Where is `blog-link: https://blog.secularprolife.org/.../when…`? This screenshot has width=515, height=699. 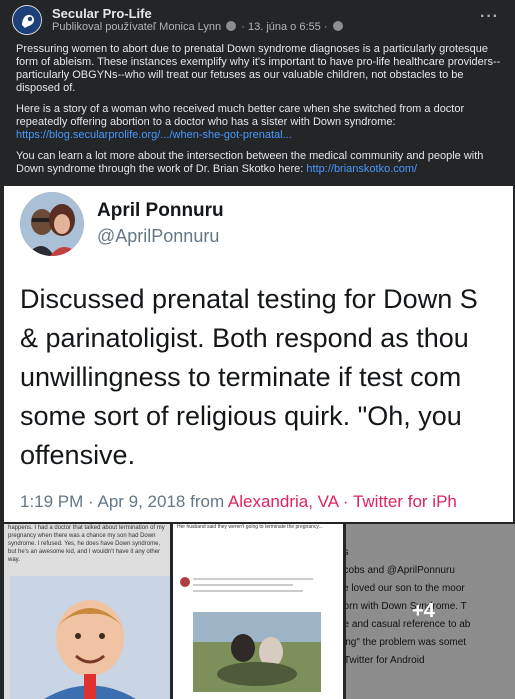 blog-link: https://blog.secularprolife.org/.../when… is located at coordinates (154, 135).